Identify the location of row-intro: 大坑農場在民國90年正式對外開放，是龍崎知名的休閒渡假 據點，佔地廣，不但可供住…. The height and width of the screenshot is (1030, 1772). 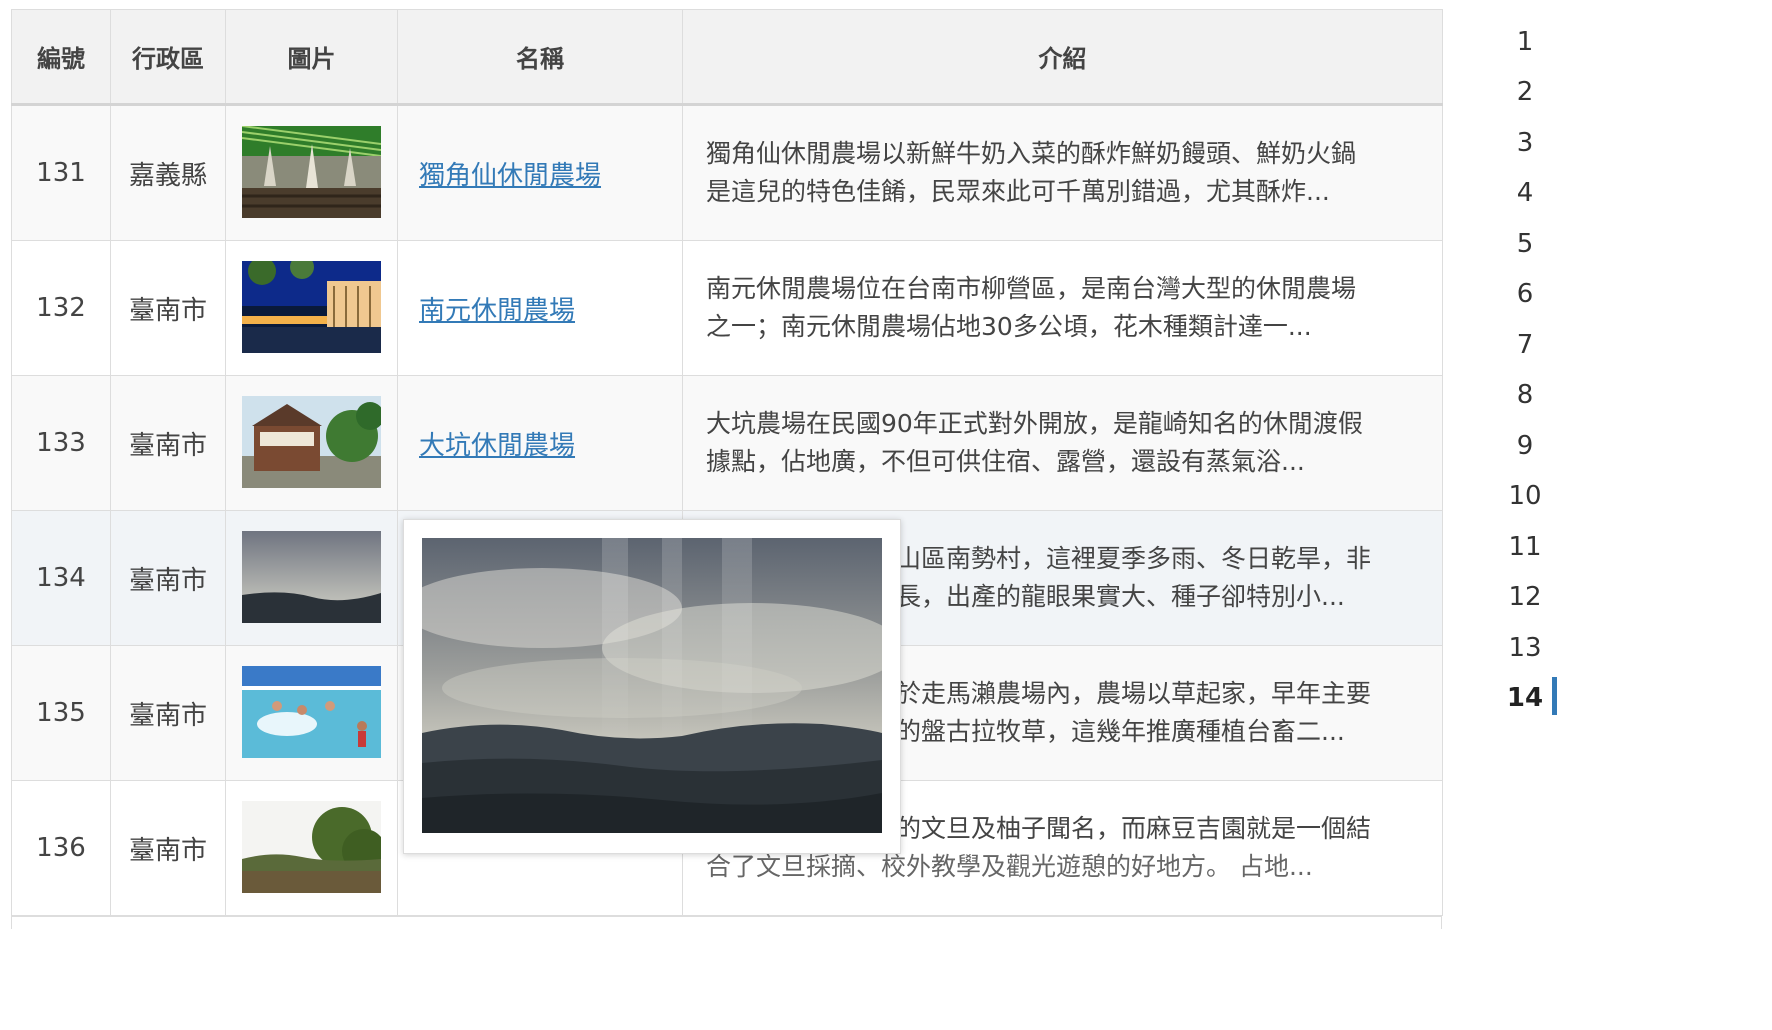
(1062, 443).